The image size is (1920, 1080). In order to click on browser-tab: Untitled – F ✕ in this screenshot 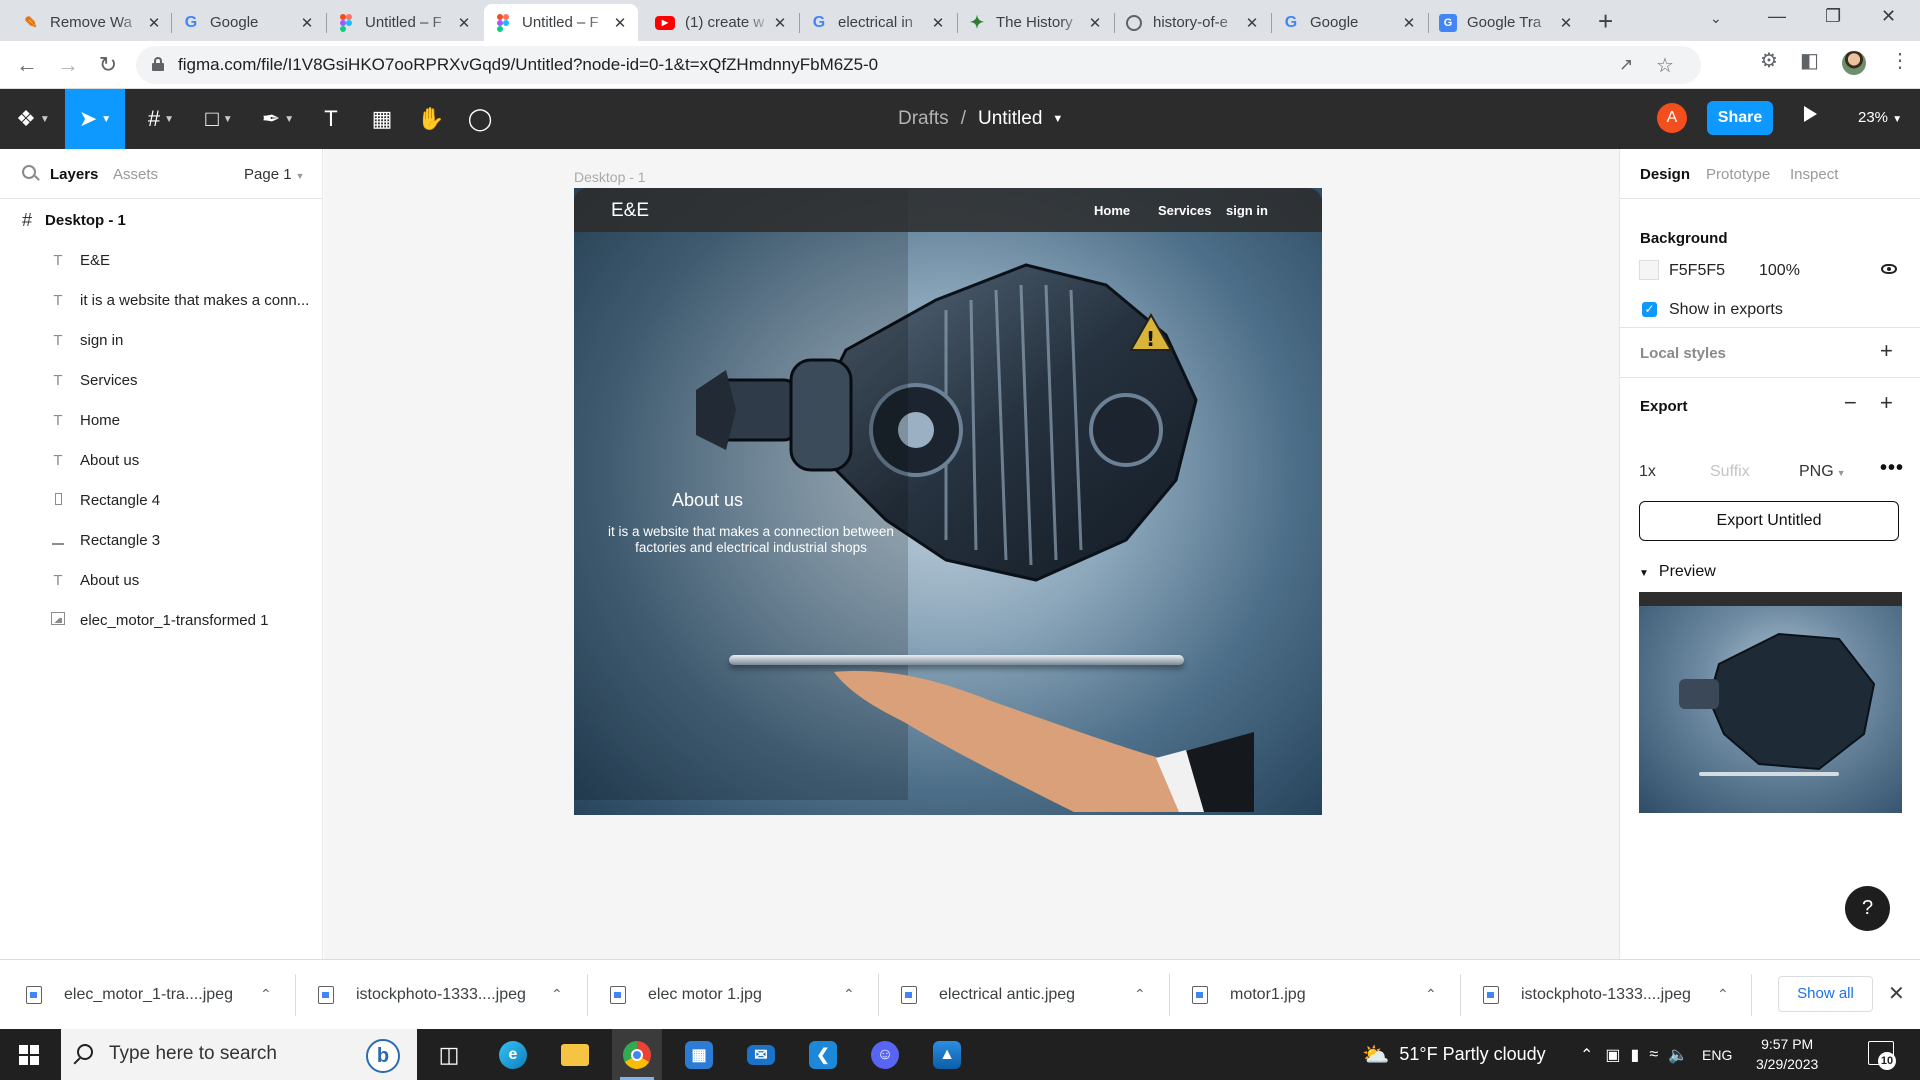, I will do `click(404, 22)`.